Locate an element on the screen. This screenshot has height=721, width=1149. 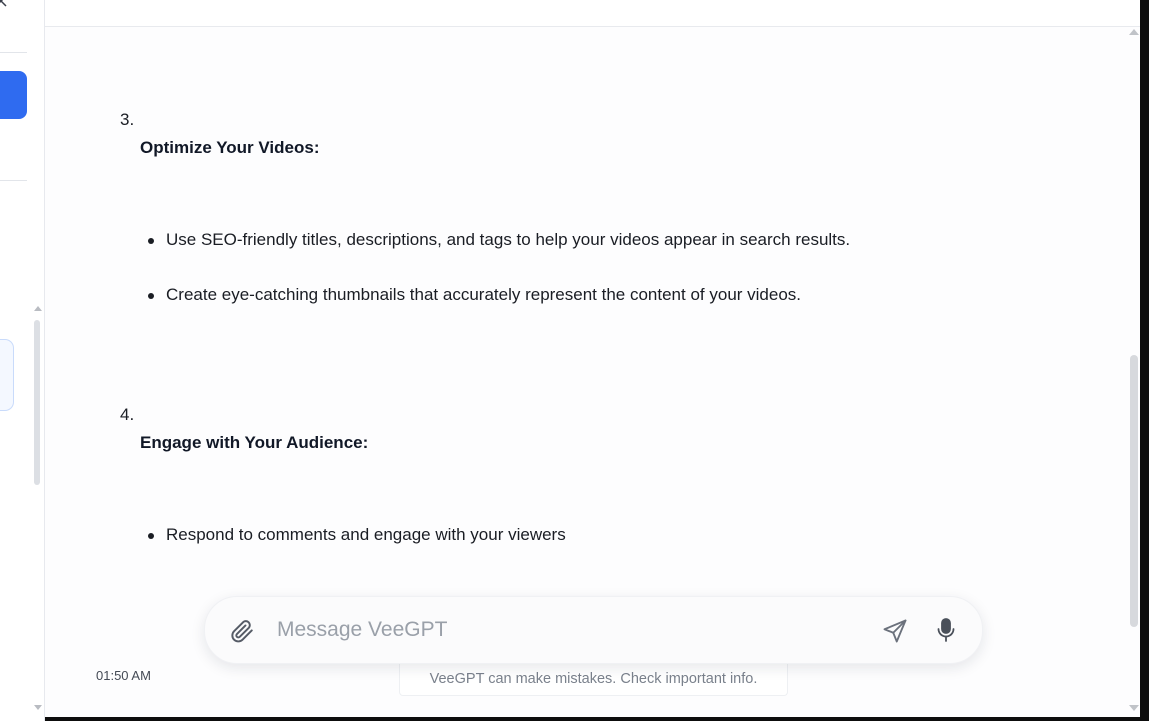
paperclip-icon is located at coordinates (242, 631).